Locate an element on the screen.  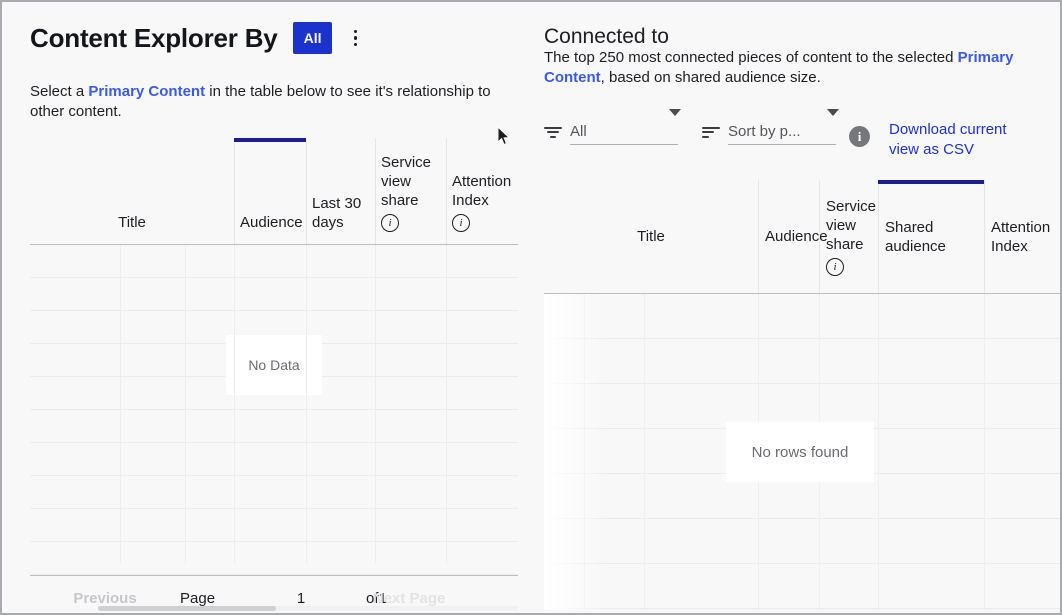
column-header-attention-index: Attention Index is located at coordinates (1022, 236).